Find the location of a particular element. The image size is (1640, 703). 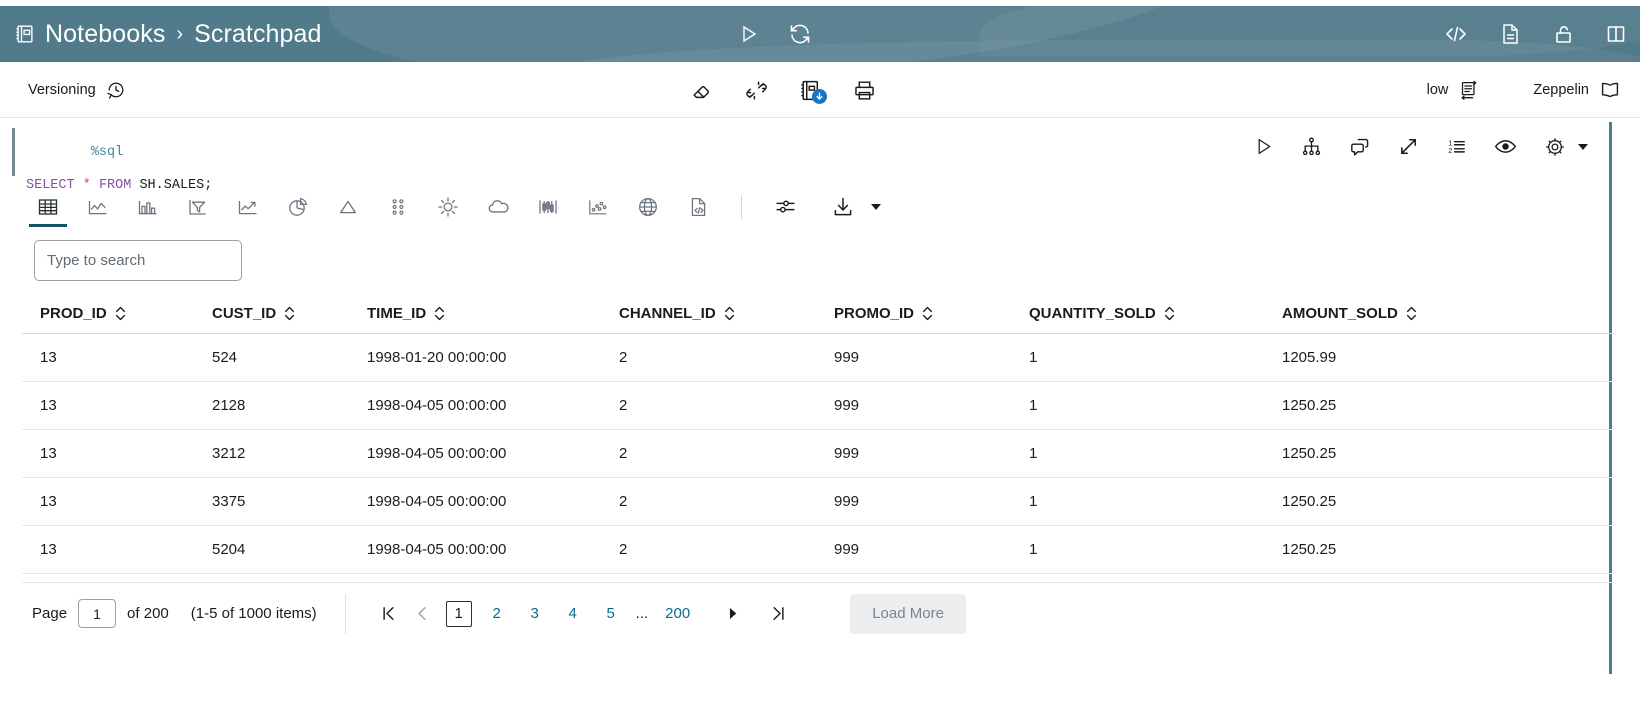

header-center-actions is located at coordinates (774, 34).